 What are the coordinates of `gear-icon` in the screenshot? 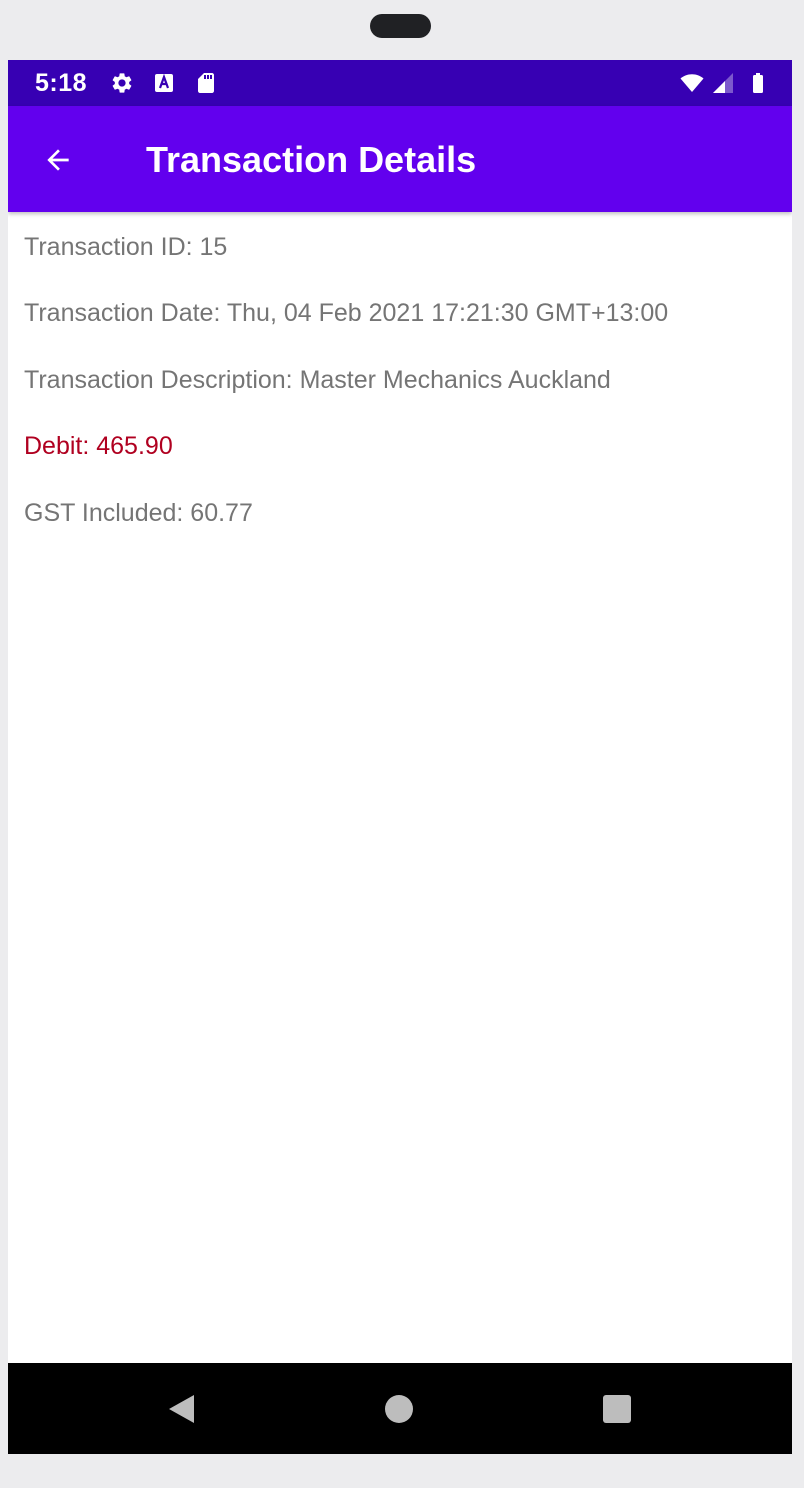 It's located at (122, 83).